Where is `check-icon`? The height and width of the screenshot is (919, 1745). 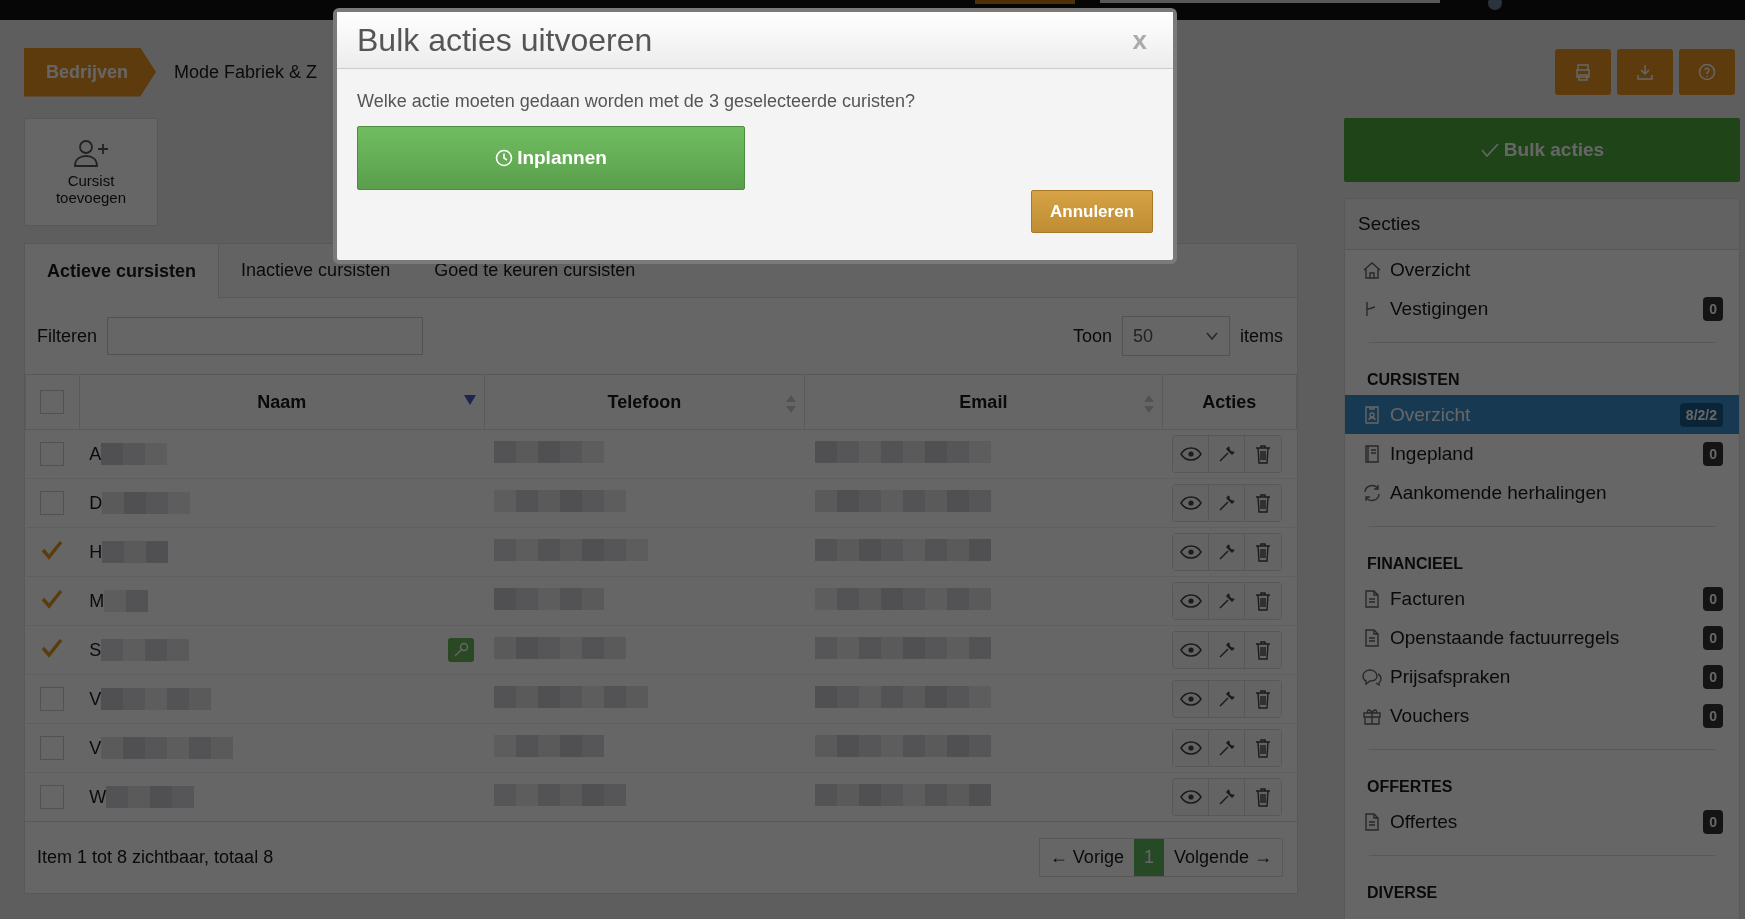
check-icon is located at coordinates (1489, 150).